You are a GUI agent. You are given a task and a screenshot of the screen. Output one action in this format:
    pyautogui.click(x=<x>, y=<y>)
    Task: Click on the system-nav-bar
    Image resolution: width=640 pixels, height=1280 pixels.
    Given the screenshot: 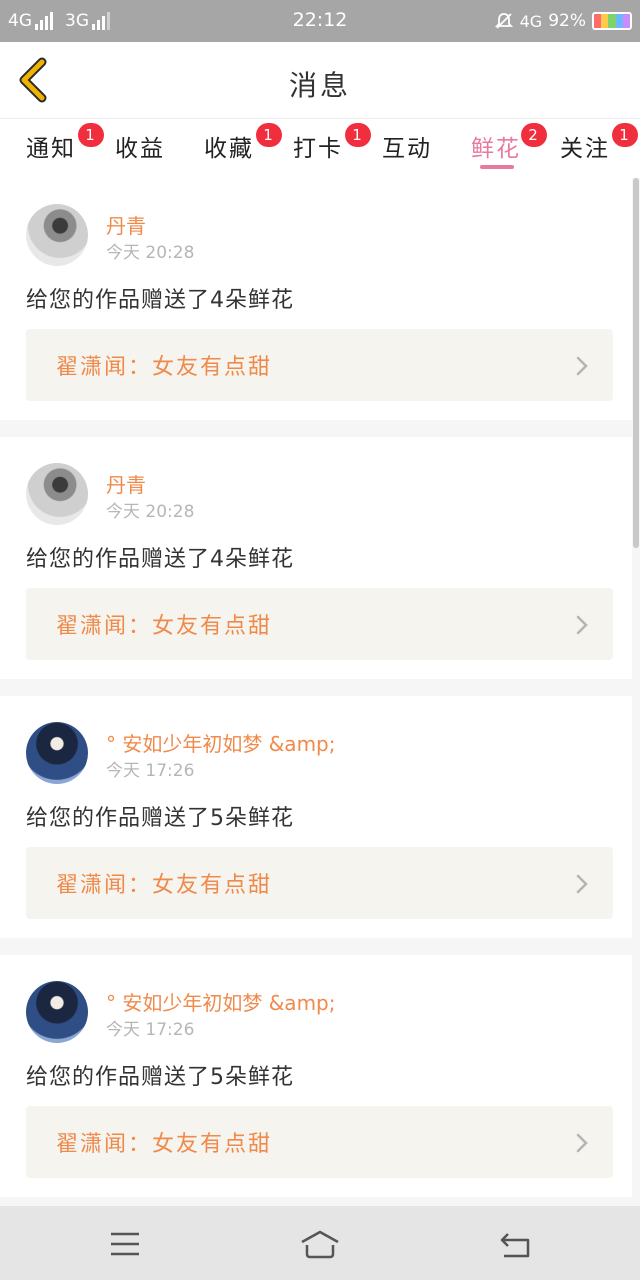 What is the action you would take?
    pyautogui.click(x=320, y=1243)
    